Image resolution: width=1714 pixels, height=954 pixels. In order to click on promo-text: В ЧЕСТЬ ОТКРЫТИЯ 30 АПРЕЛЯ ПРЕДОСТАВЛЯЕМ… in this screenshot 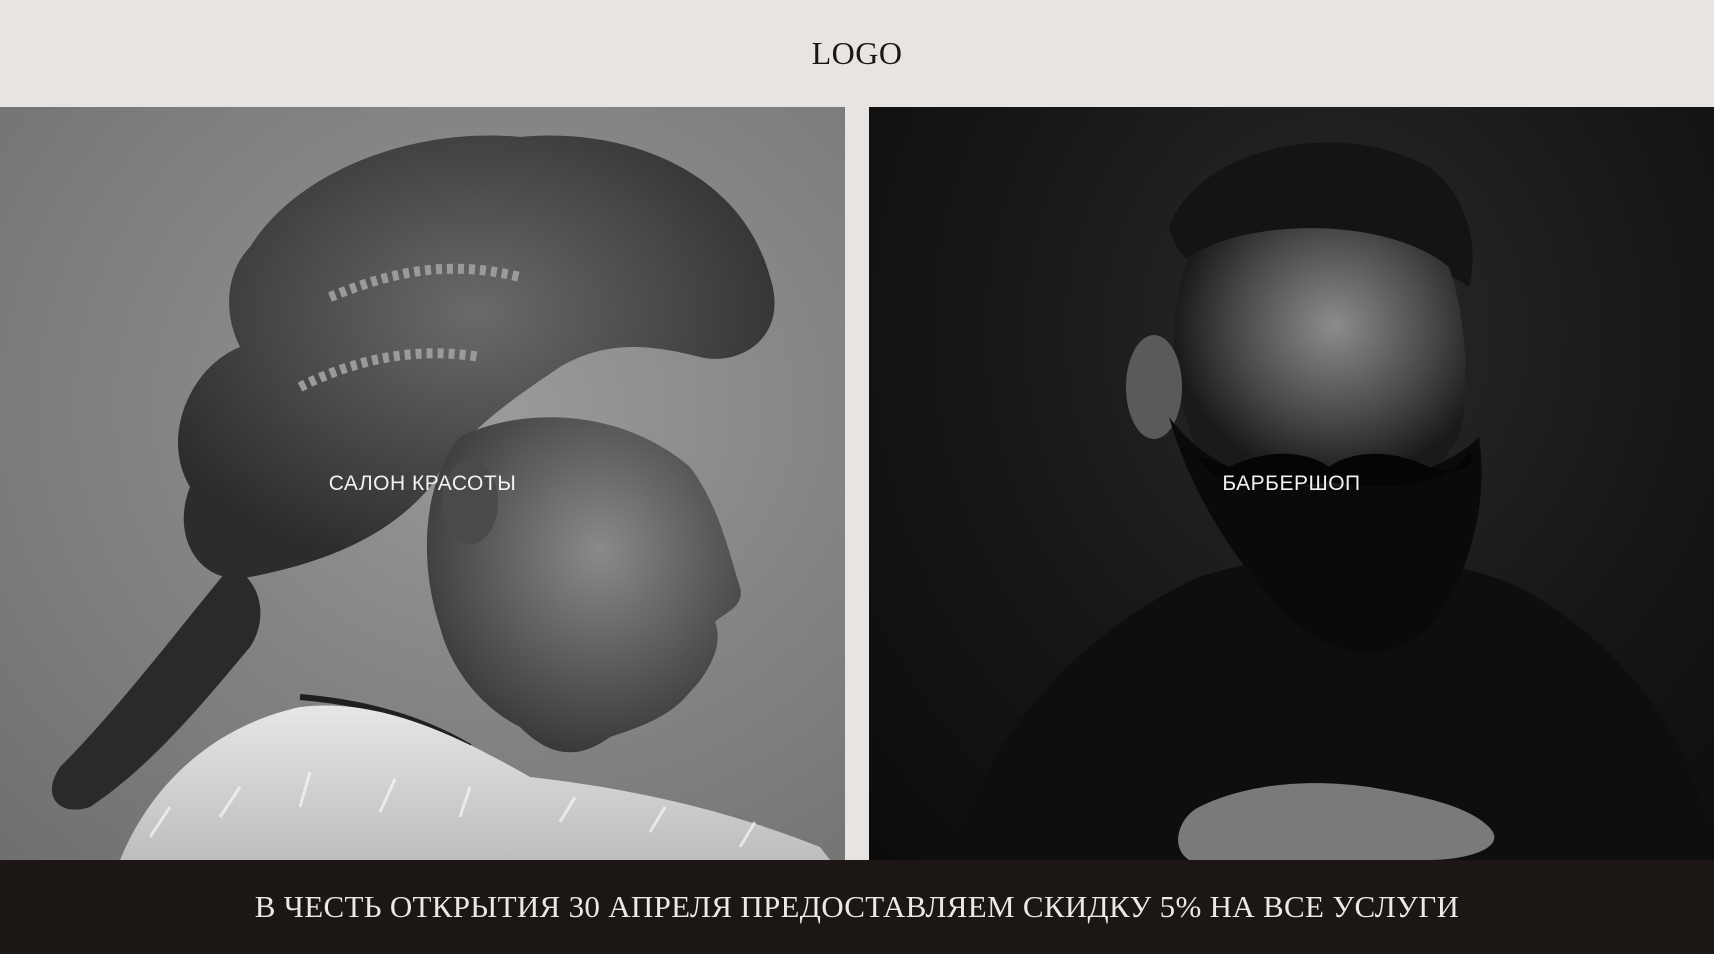, I will do `click(857, 906)`.